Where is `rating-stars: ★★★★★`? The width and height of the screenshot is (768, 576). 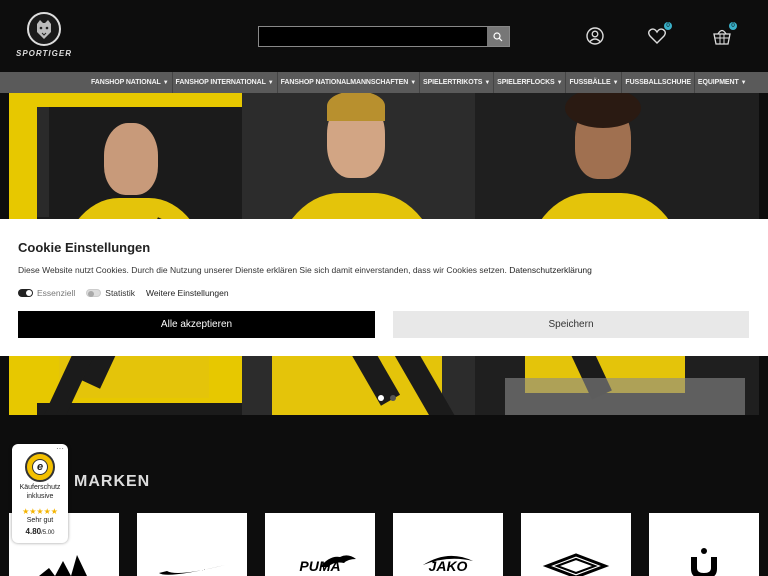
rating-stars: ★★★★★ is located at coordinates (40, 511).